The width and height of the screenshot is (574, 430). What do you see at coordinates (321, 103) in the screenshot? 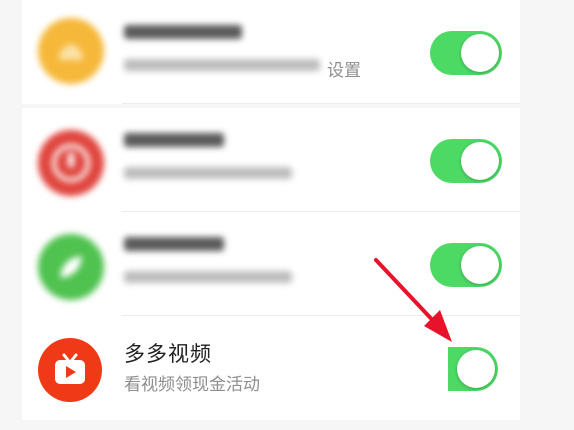
I see `divider` at bounding box center [321, 103].